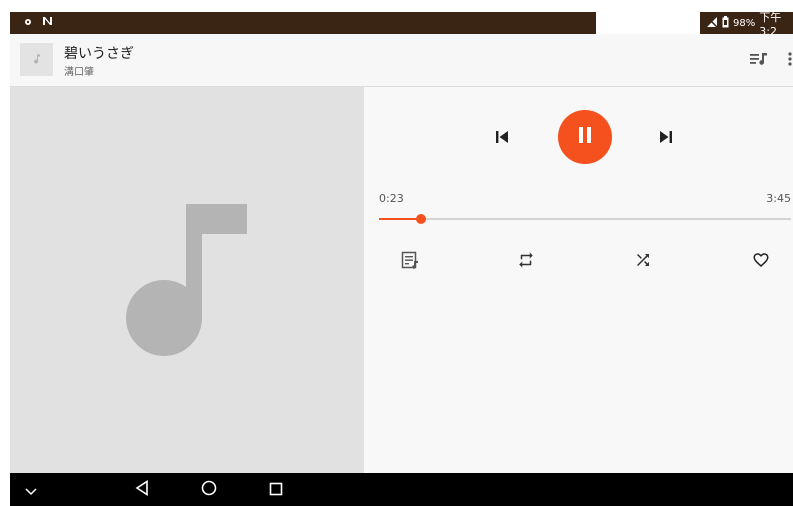 The image size is (793, 506). What do you see at coordinates (99, 54) in the screenshot?
I see `song-title: 碧いうさぎ` at bounding box center [99, 54].